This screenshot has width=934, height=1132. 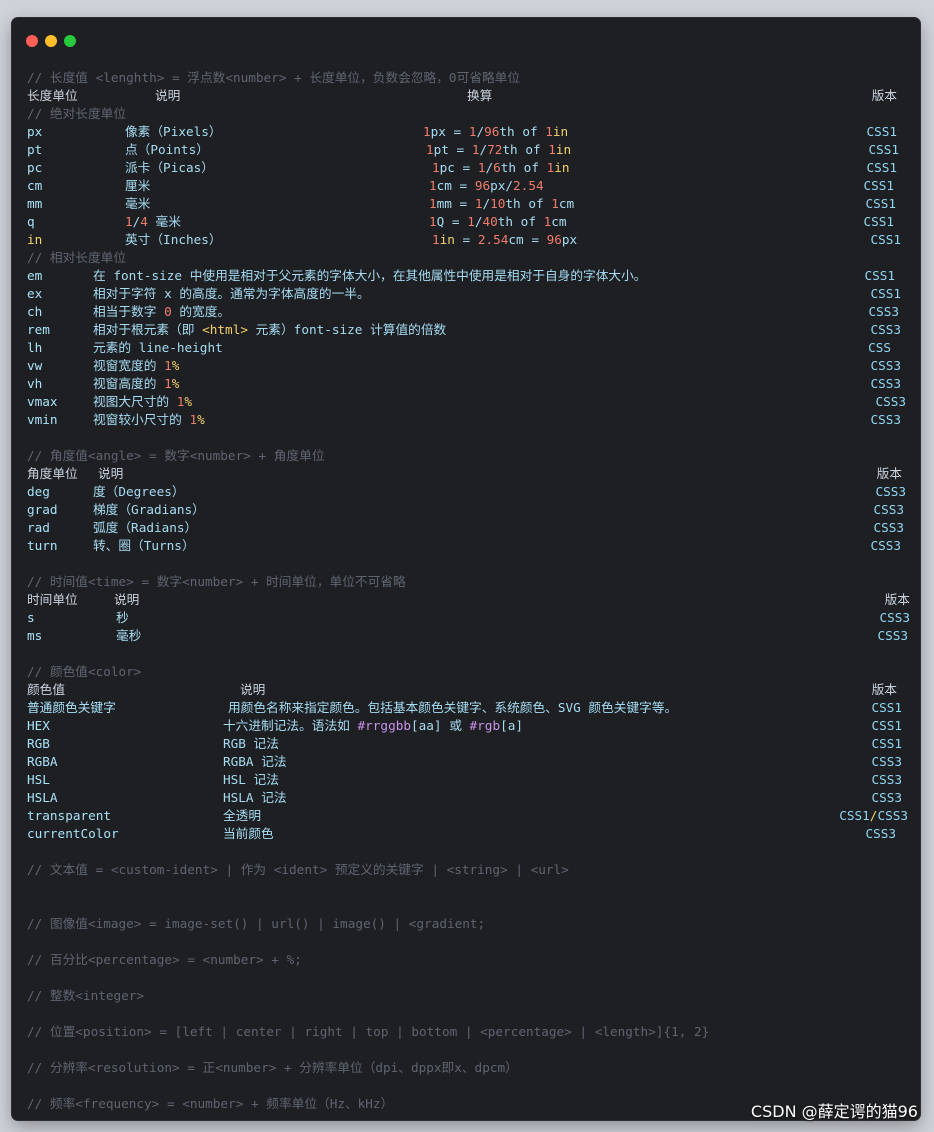 I want to click on unit-name: 普通颜色关键字, so click(x=71, y=707).